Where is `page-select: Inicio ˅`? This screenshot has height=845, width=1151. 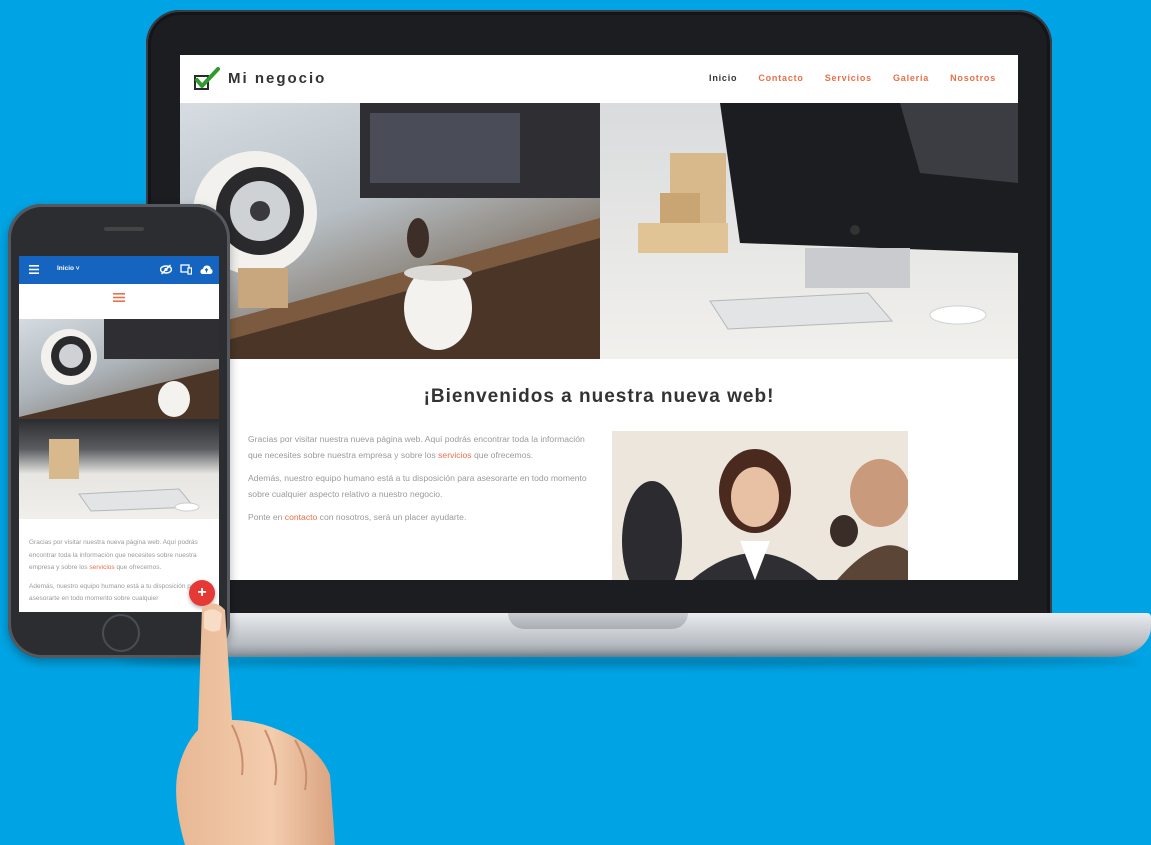 page-select: Inicio ˅ is located at coordinates (68, 268).